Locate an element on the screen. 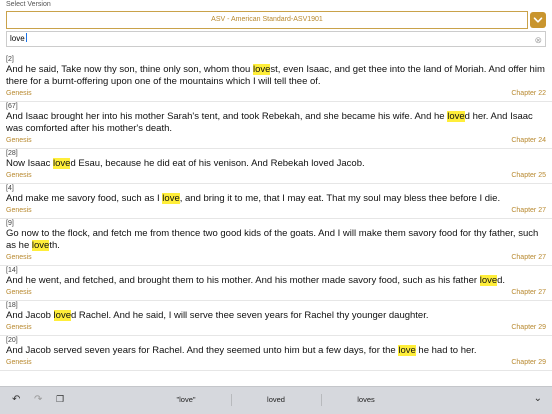 The height and width of the screenshot is (414, 552). verse-number: [9] is located at coordinates (10, 223).